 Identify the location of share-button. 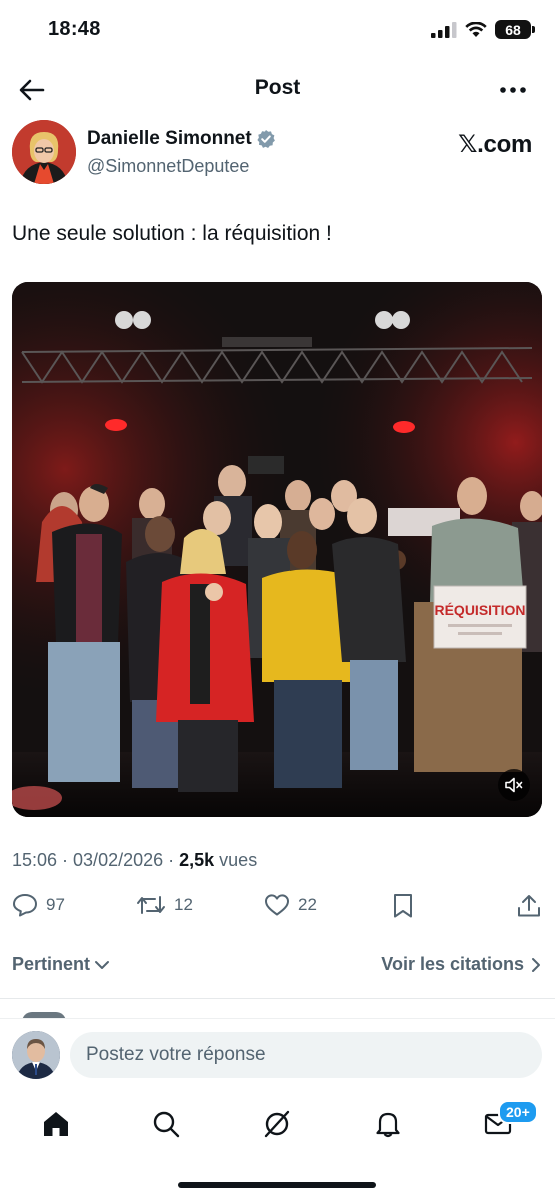
(529, 906).